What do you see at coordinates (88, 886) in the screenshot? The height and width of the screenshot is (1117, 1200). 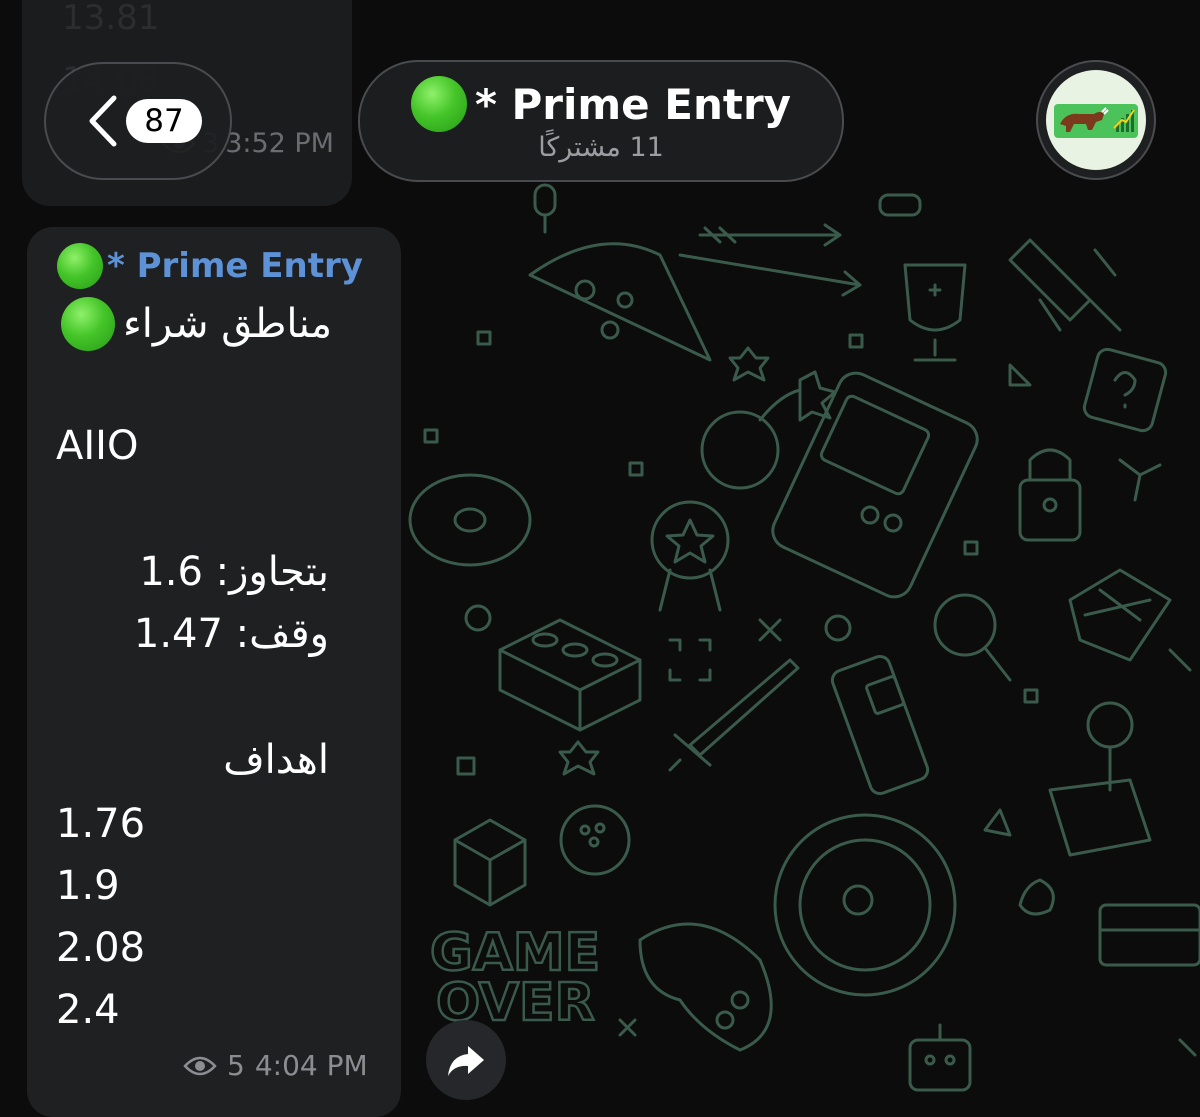 I see `target-value: 1.9` at bounding box center [88, 886].